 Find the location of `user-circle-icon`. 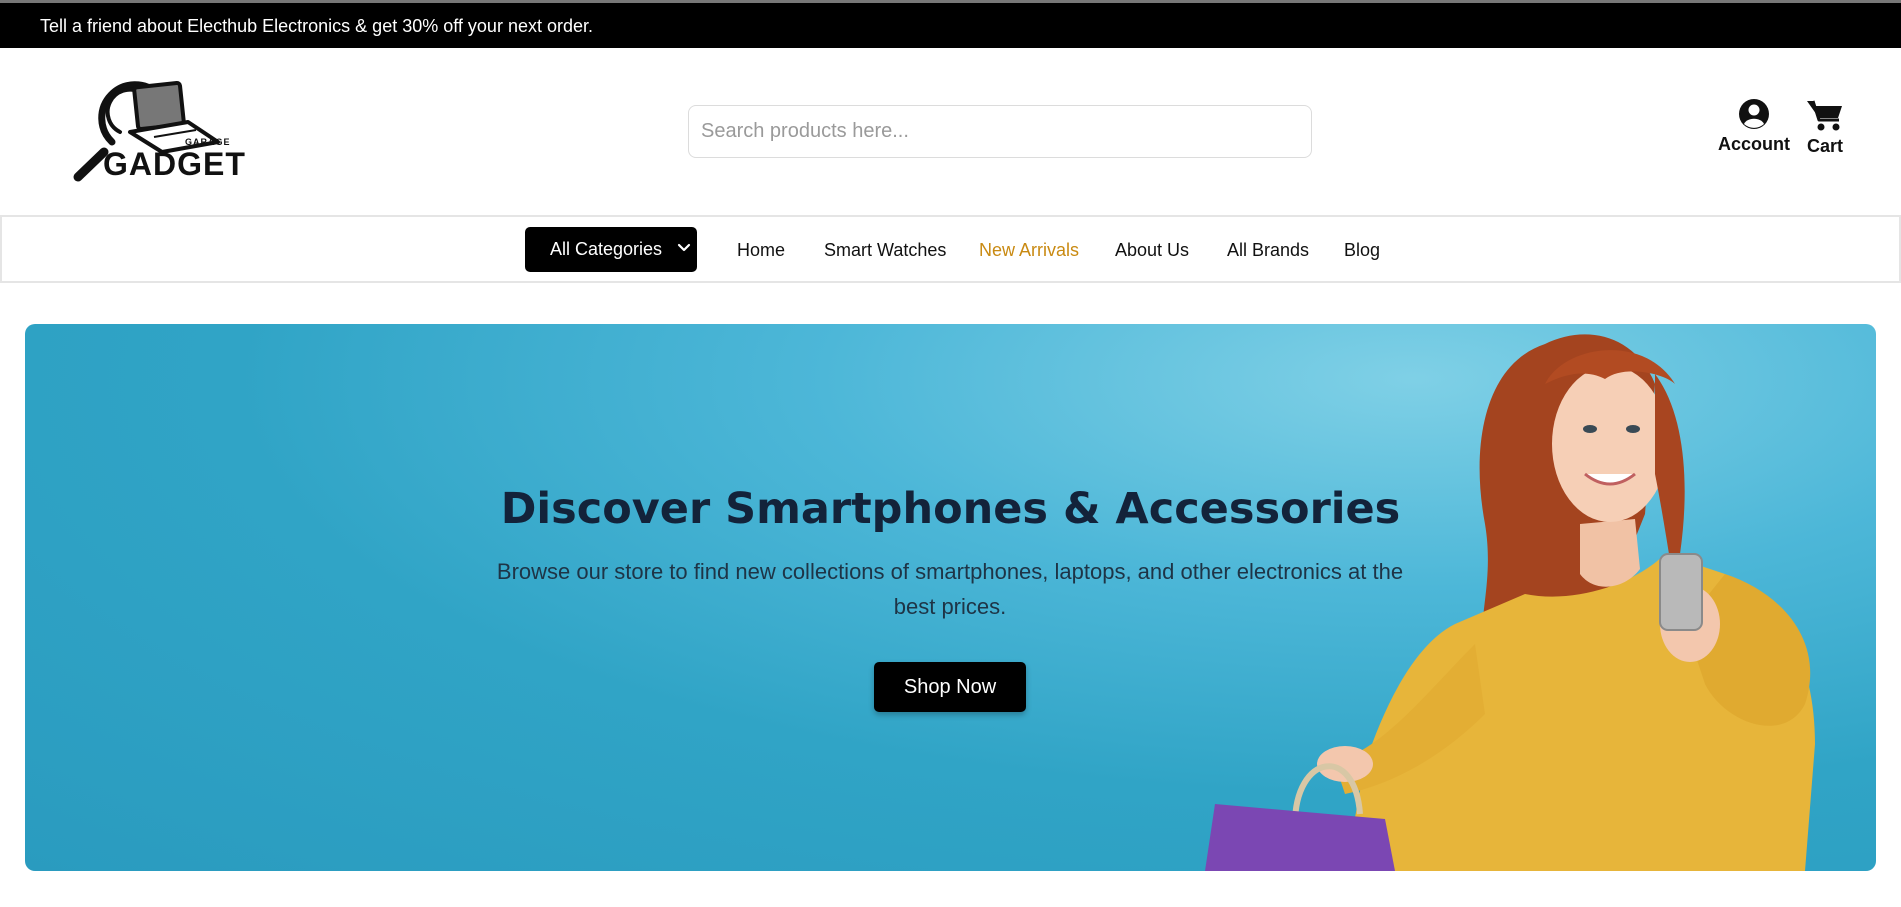

user-circle-icon is located at coordinates (1754, 114).